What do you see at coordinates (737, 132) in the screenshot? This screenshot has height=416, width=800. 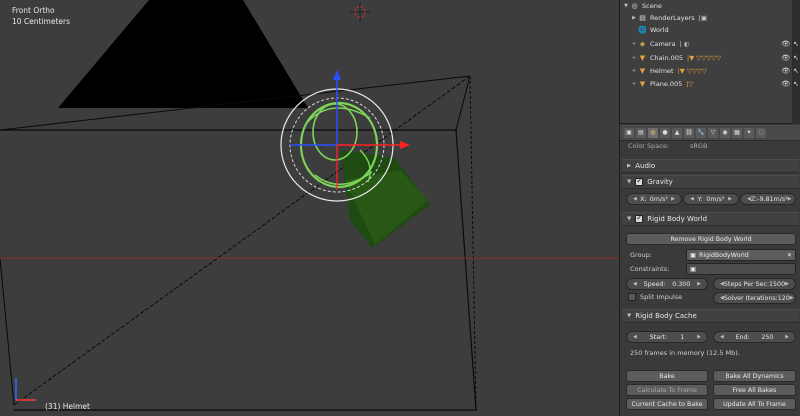 I see `texture-tab-icon: ▦` at bounding box center [737, 132].